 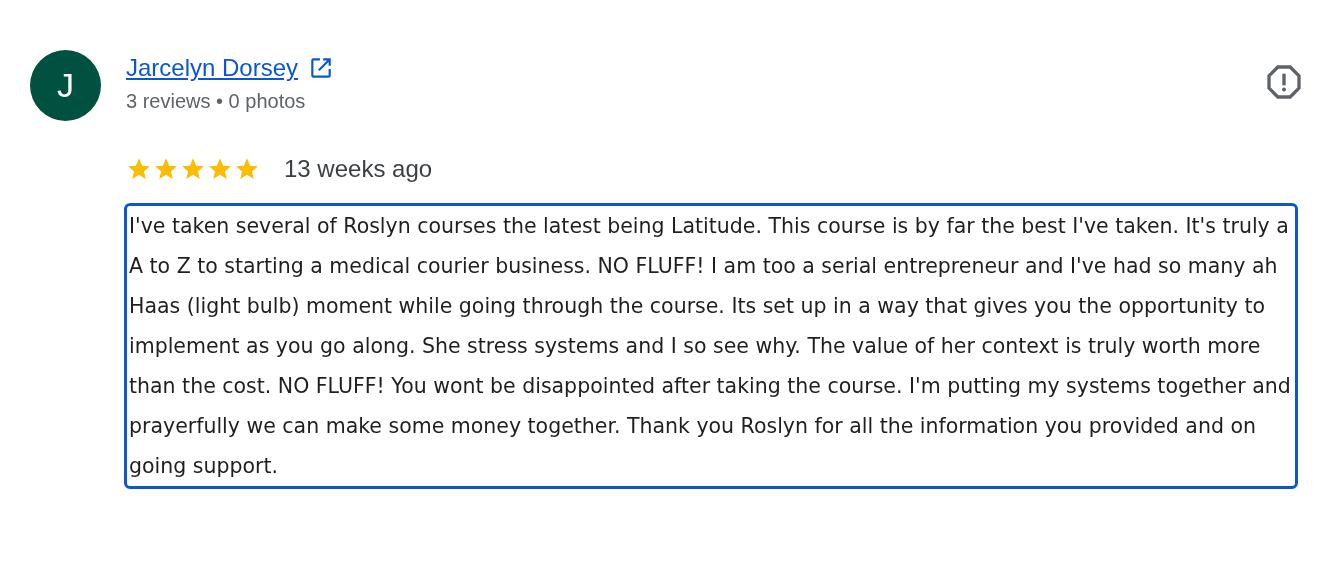 What do you see at coordinates (212, 68) in the screenshot?
I see `reviewer-name-link: Jarcelyn Dorsey` at bounding box center [212, 68].